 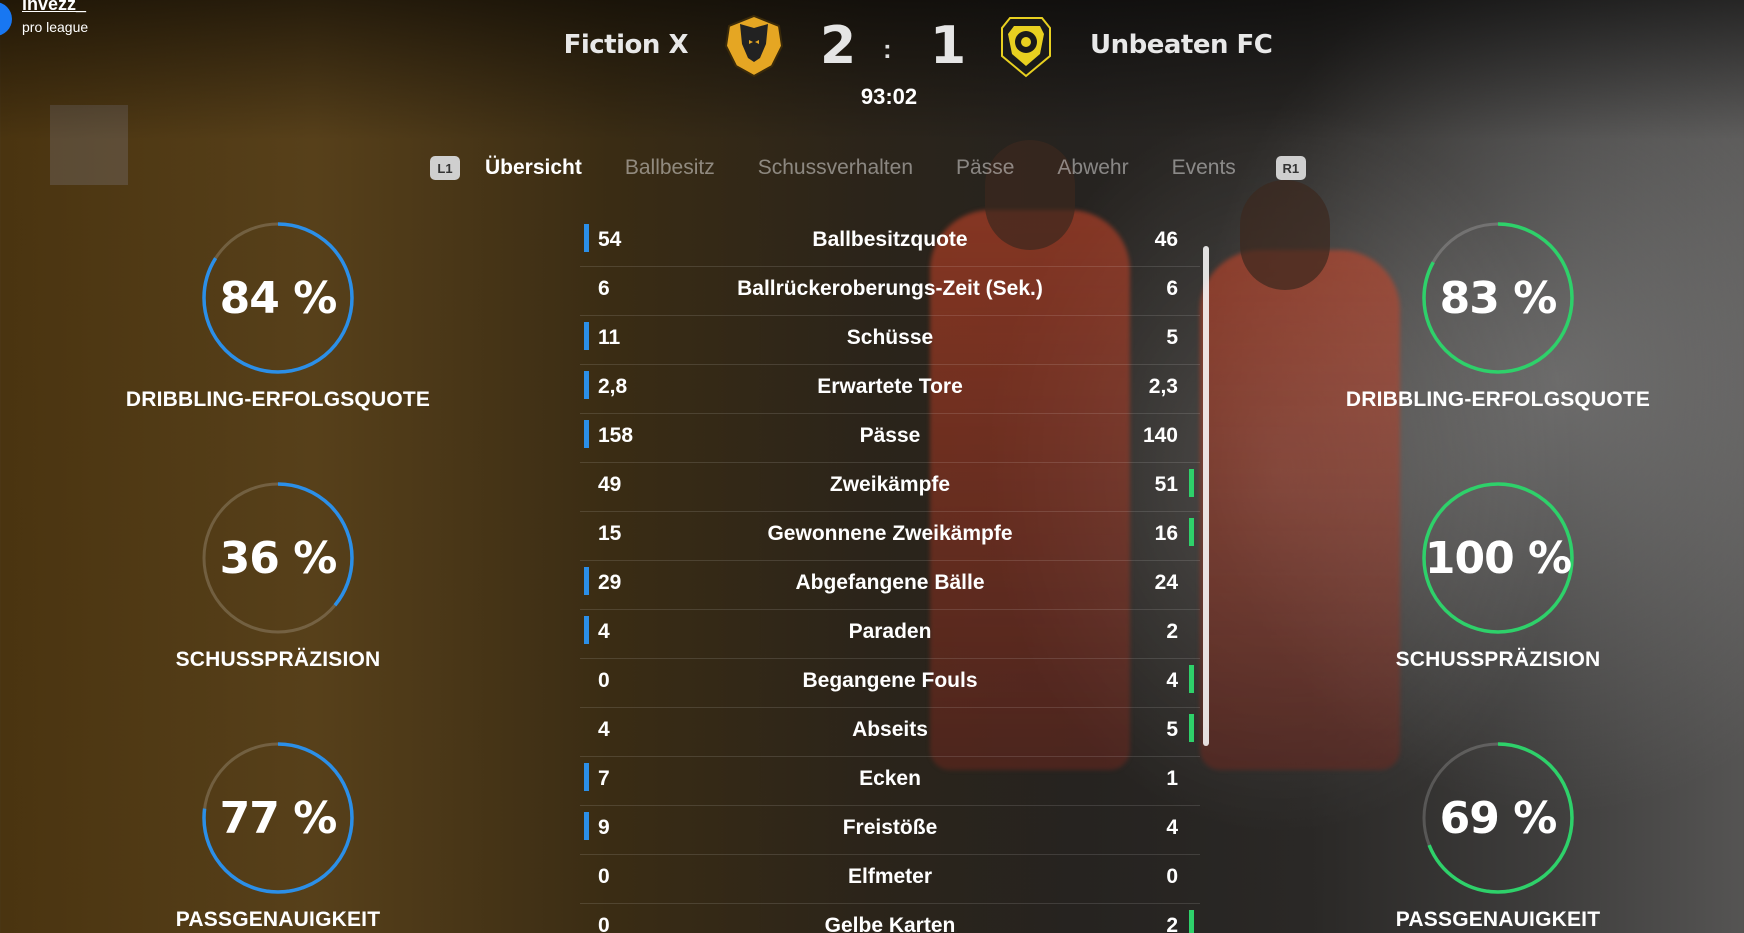 What do you see at coordinates (890, 484) in the screenshot?
I see `stat-name: Zweikämpfe` at bounding box center [890, 484].